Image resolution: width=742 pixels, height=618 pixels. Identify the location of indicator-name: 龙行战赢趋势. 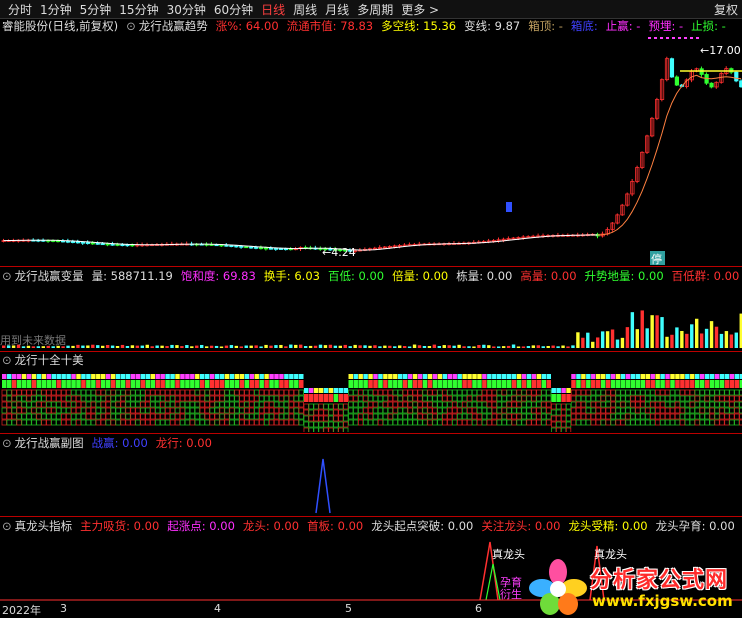
(173, 26).